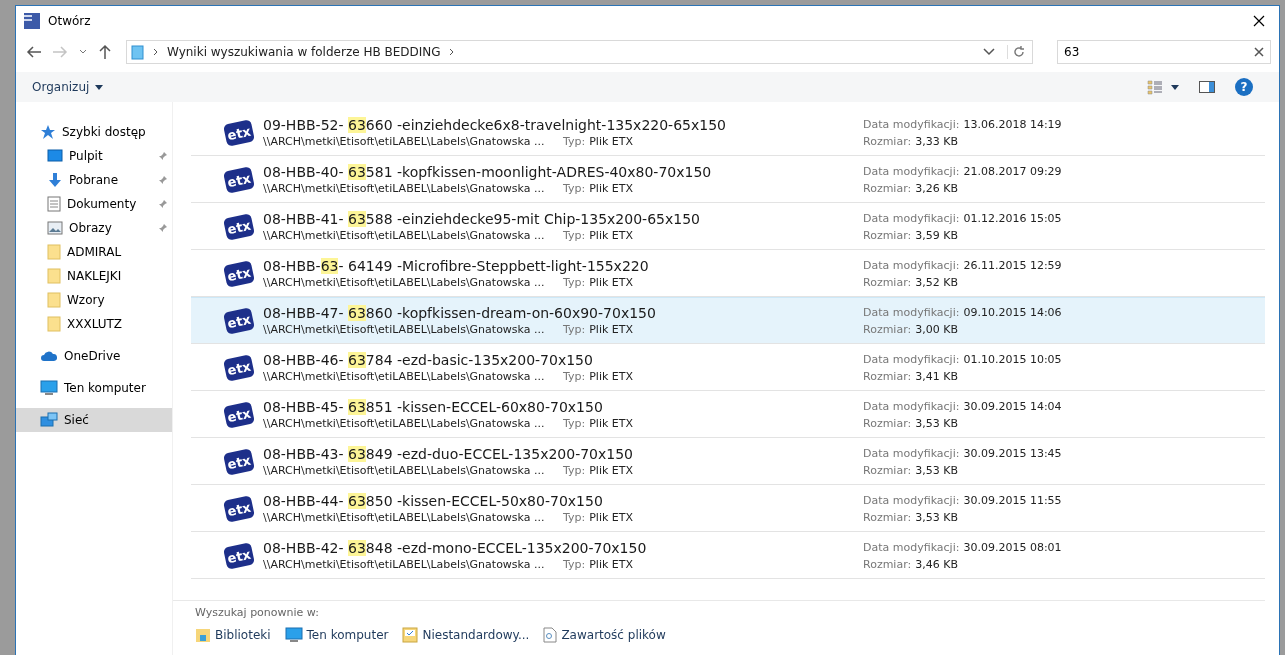 The image size is (1285, 655). I want to click on file-size: 3,00 KB, so click(936, 329).